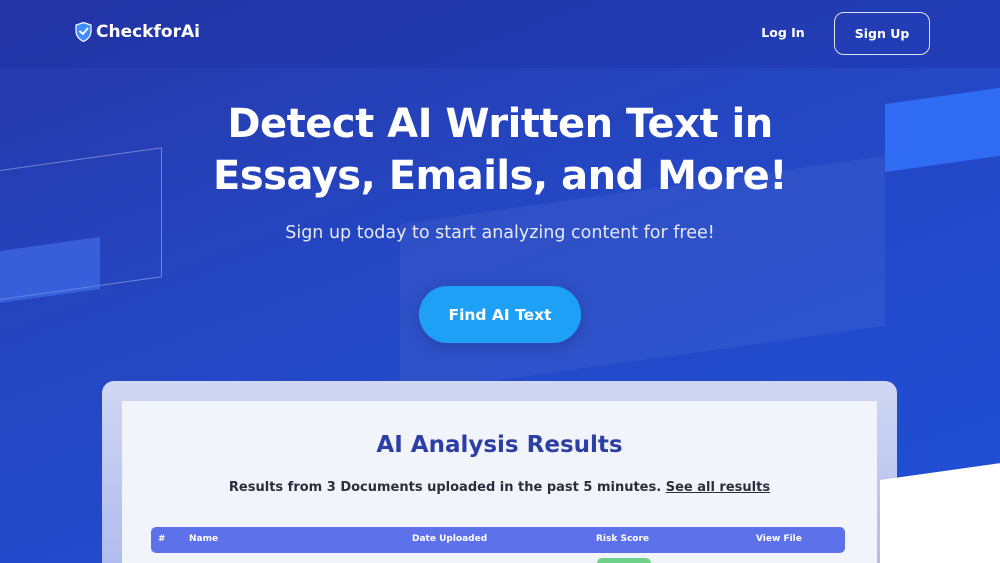 The image size is (1000, 563). Describe the element at coordinates (940, 511) in the screenshot. I see `background-white-corner` at that location.